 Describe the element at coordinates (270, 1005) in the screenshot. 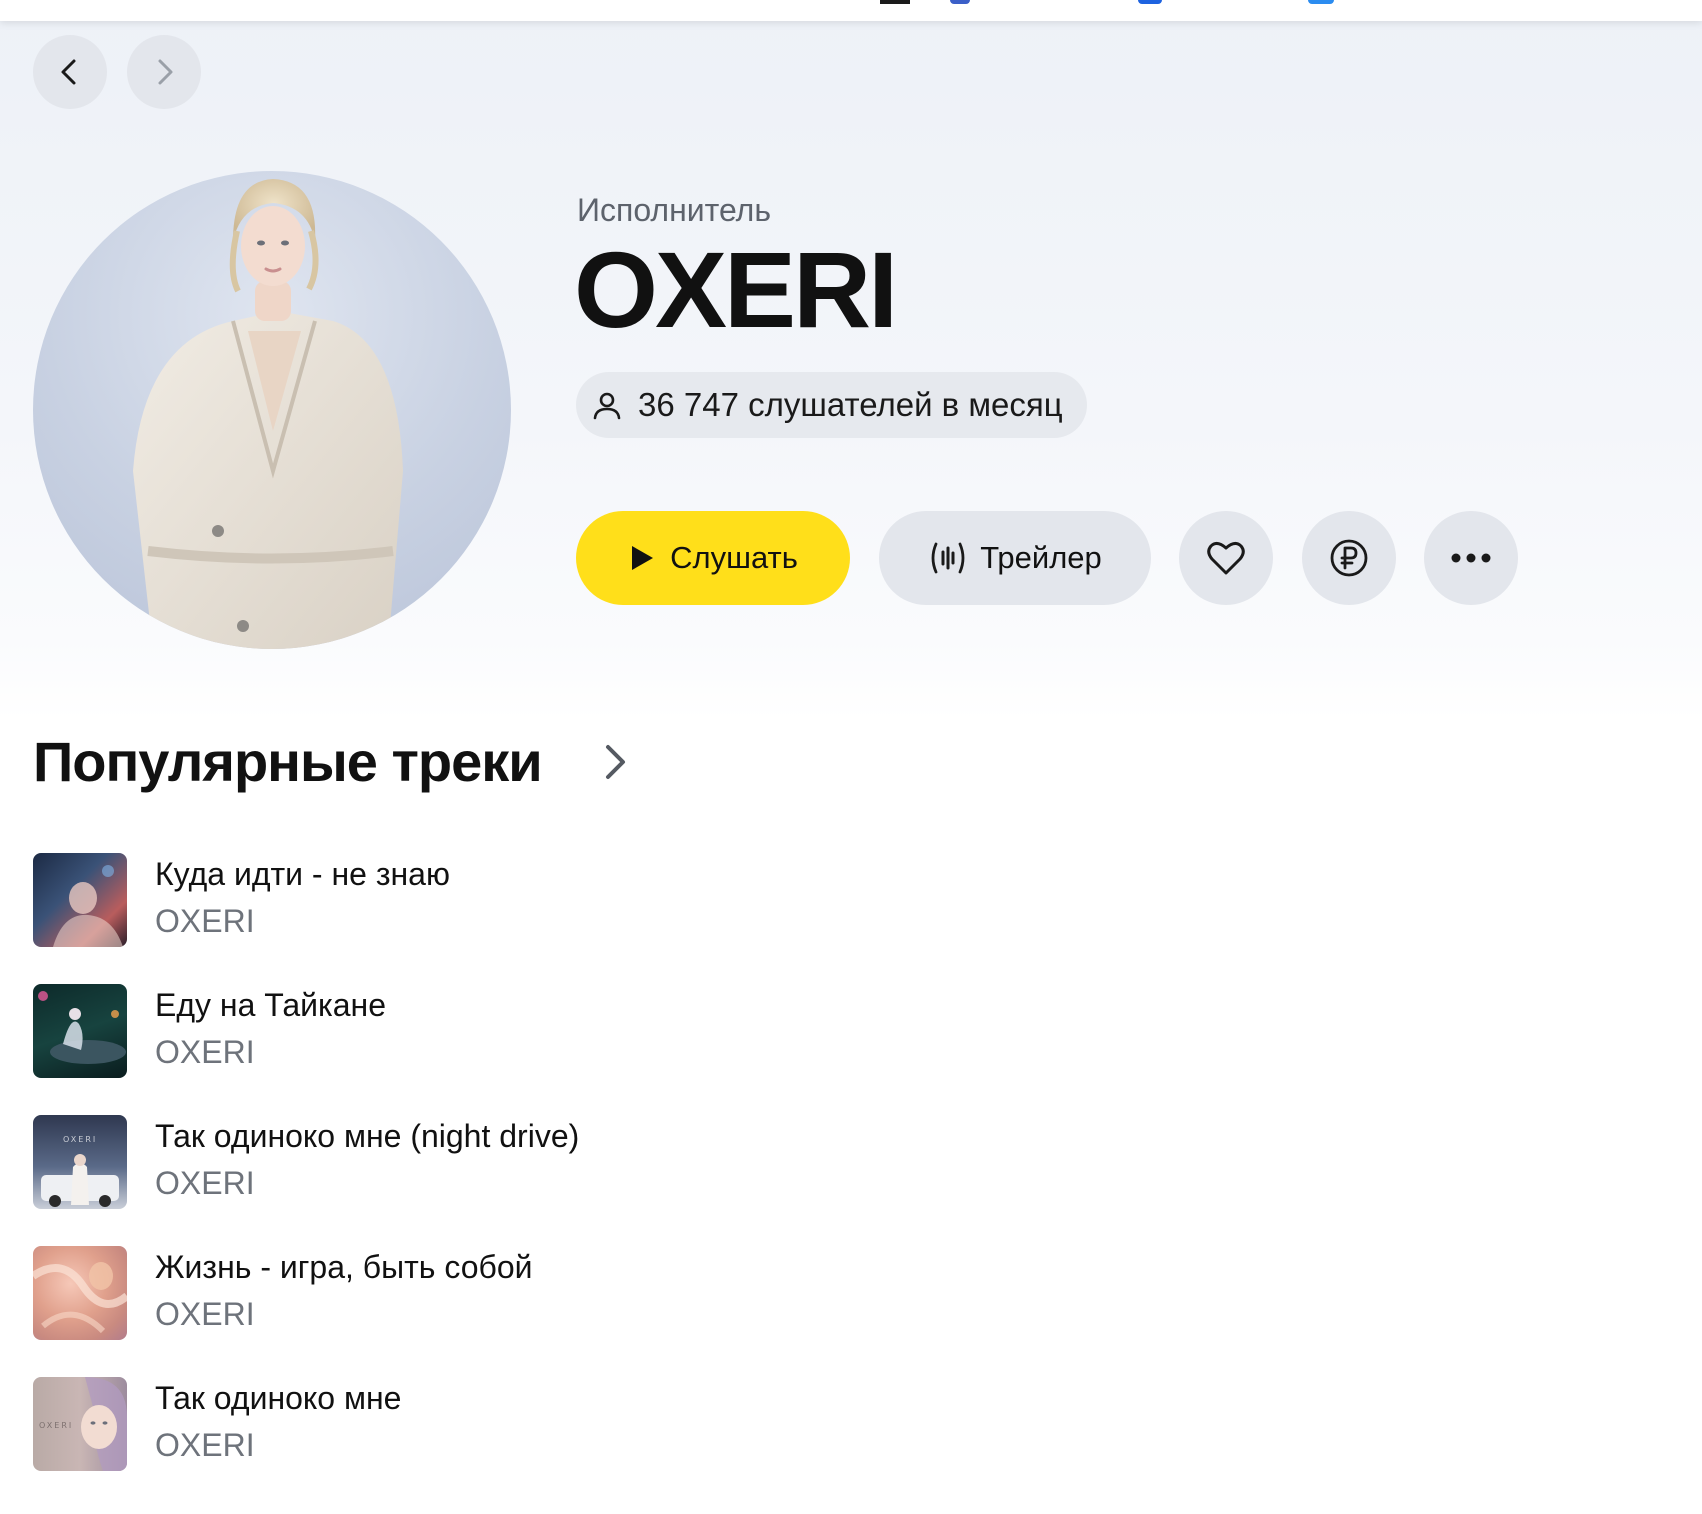

I see `track-title: Еду на Тайкане` at that location.